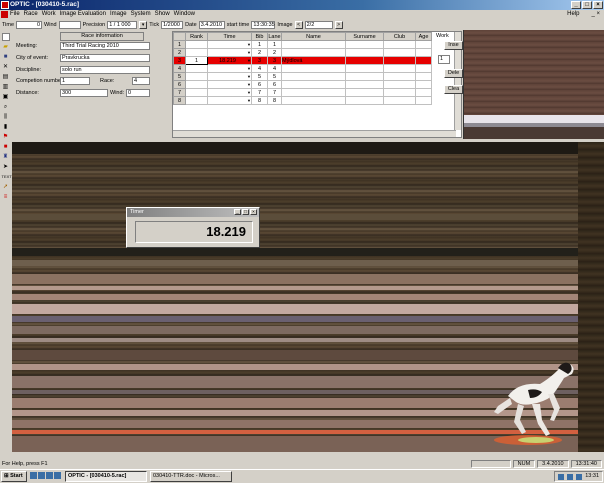 This screenshot has height=483, width=604. What do you see at coordinates (143, 24) in the screenshot?
I see `chevron-down-icon: ▾` at bounding box center [143, 24].